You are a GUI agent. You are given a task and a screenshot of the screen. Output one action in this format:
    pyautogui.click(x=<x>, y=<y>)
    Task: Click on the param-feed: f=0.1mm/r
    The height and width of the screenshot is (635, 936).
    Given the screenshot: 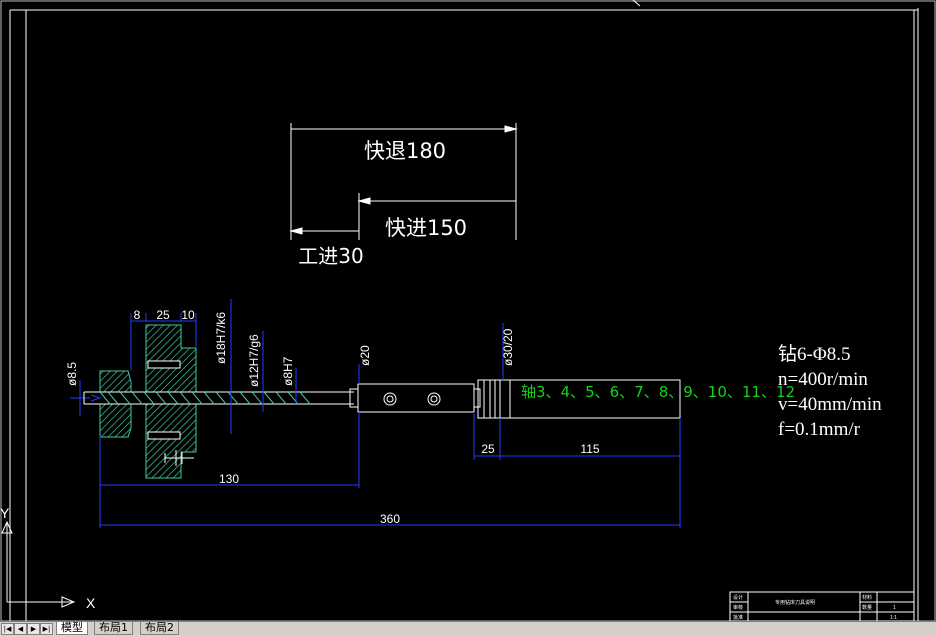 What is the action you would take?
    pyautogui.click(x=819, y=429)
    